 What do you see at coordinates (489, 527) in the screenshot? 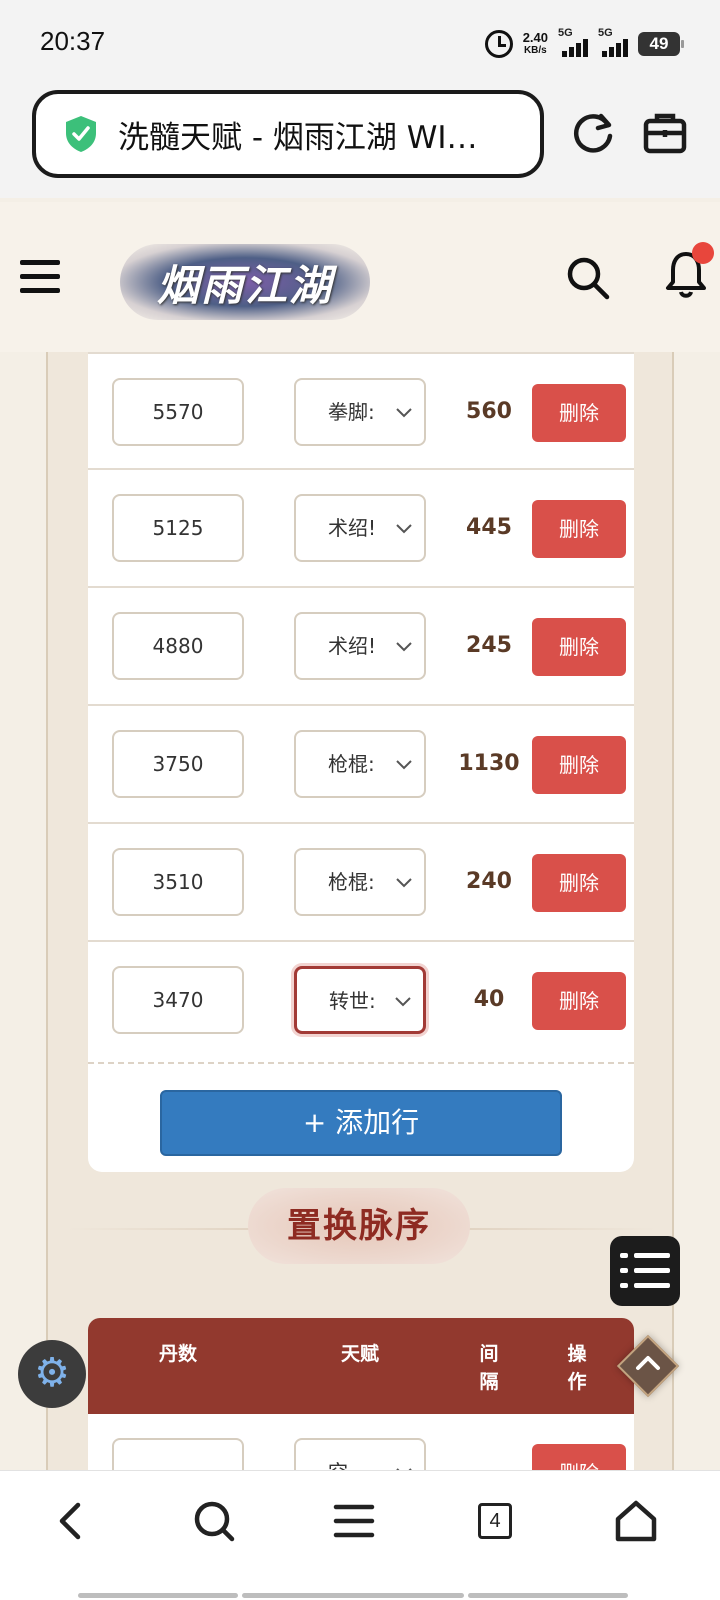
I see `interval-value: 445` at bounding box center [489, 527].